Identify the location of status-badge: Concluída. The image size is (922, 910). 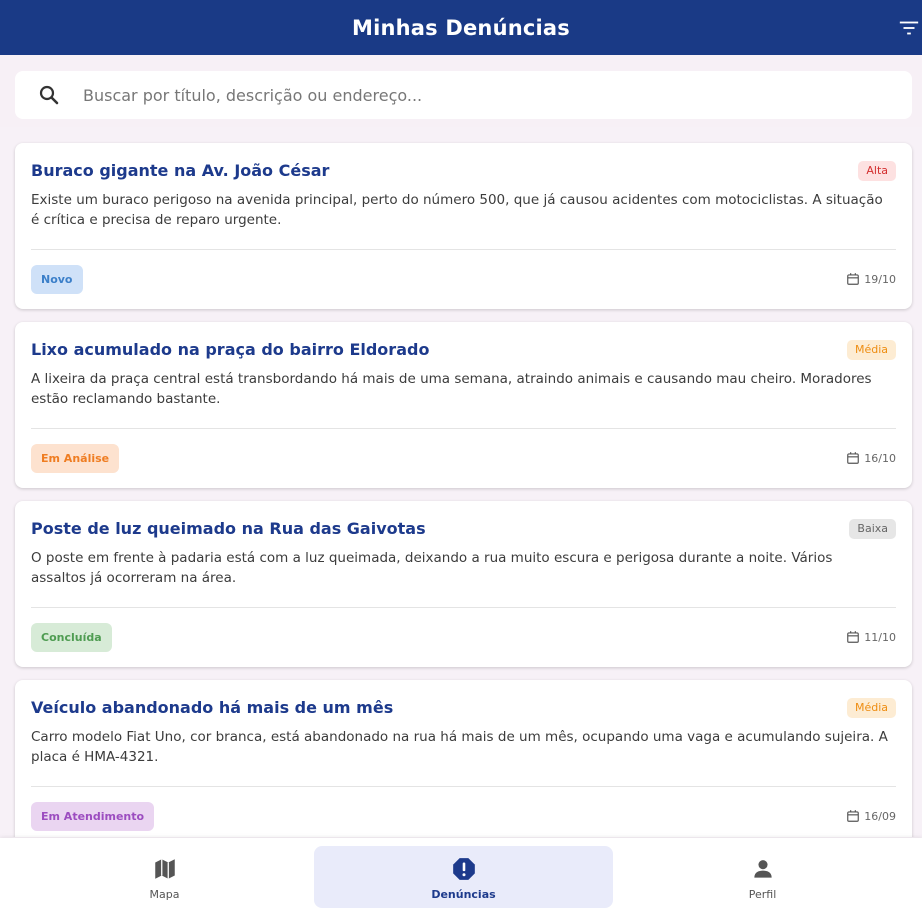
(71, 637).